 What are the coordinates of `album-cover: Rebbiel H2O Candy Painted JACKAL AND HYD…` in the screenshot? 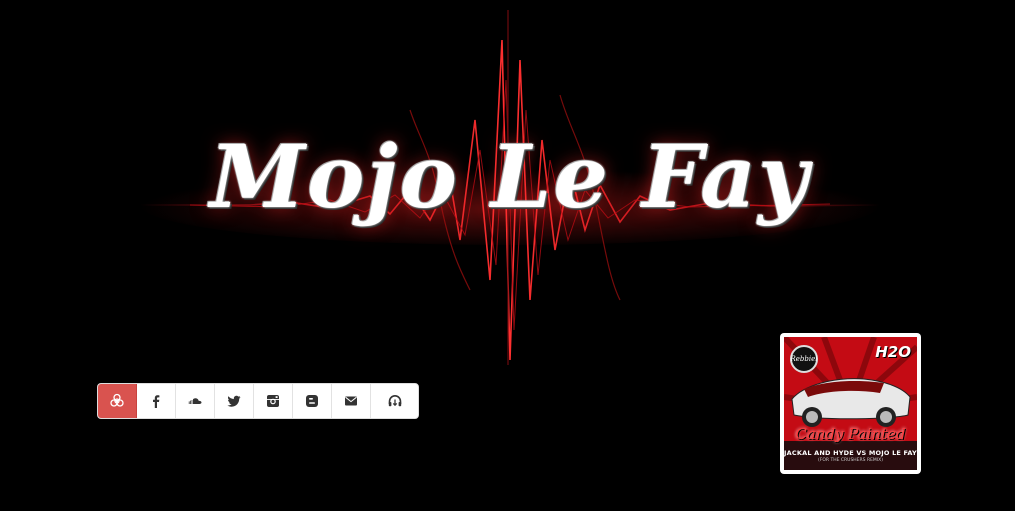 It's located at (850, 403).